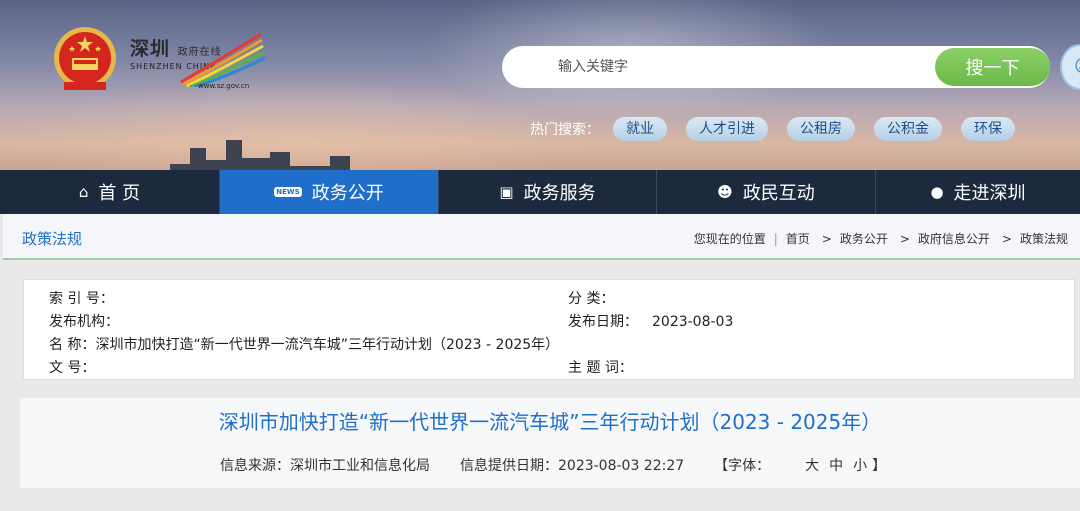 The width and height of the screenshot is (1080, 511). What do you see at coordinates (572, 466) in the screenshot?
I see `info-provided-date: 信息提供日期：2023-08-03 22:27` at bounding box center [572, 466].